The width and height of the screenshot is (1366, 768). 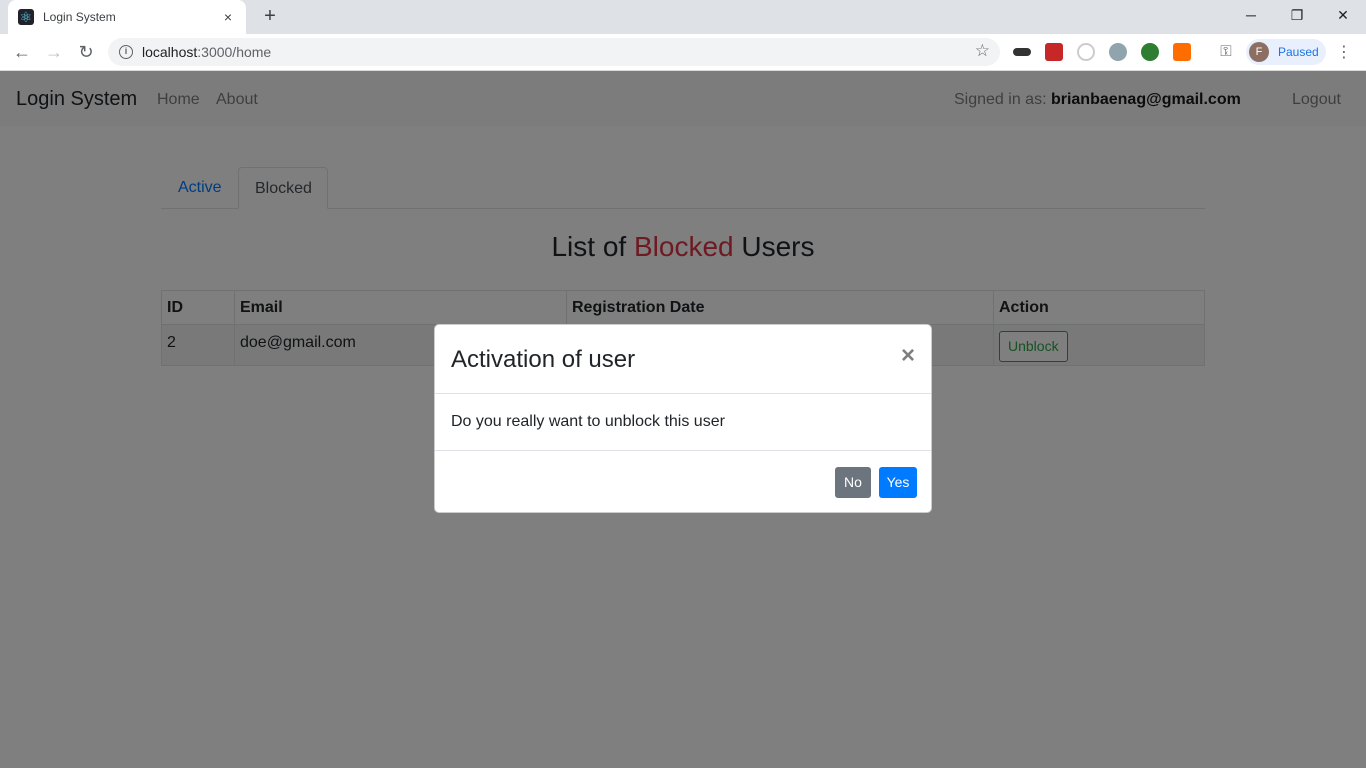 What do you see at coordinates (1259, 52) in the screenshot?
I see `avatar: F` at bounding box center [1259, 52].